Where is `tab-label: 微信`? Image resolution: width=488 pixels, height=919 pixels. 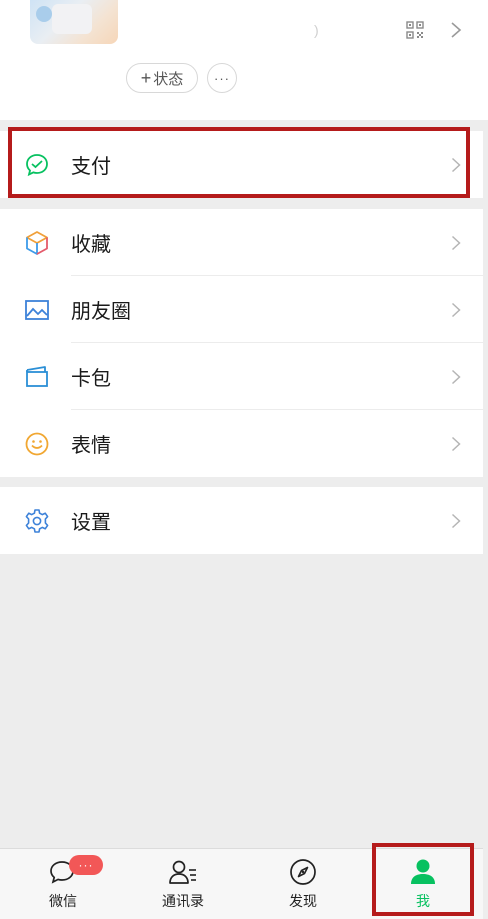 tab-label: 微信 is located at coordinates (63, 901).